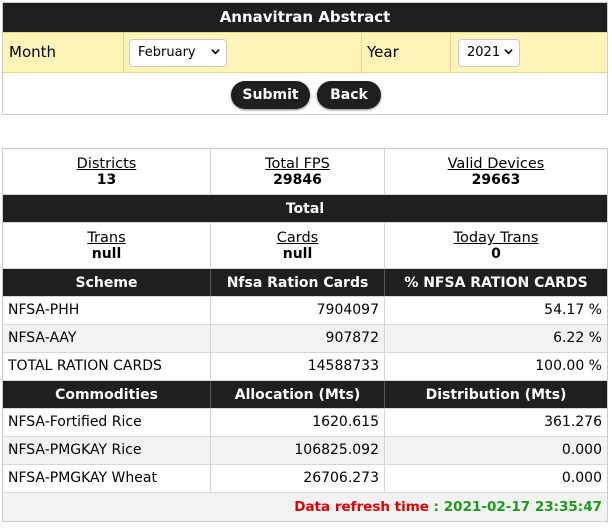  What do you see at coordinates (107, 338) in the screenshot?
I see `scheme-name: NFSA-AAY` at bounding box center [107, 338].